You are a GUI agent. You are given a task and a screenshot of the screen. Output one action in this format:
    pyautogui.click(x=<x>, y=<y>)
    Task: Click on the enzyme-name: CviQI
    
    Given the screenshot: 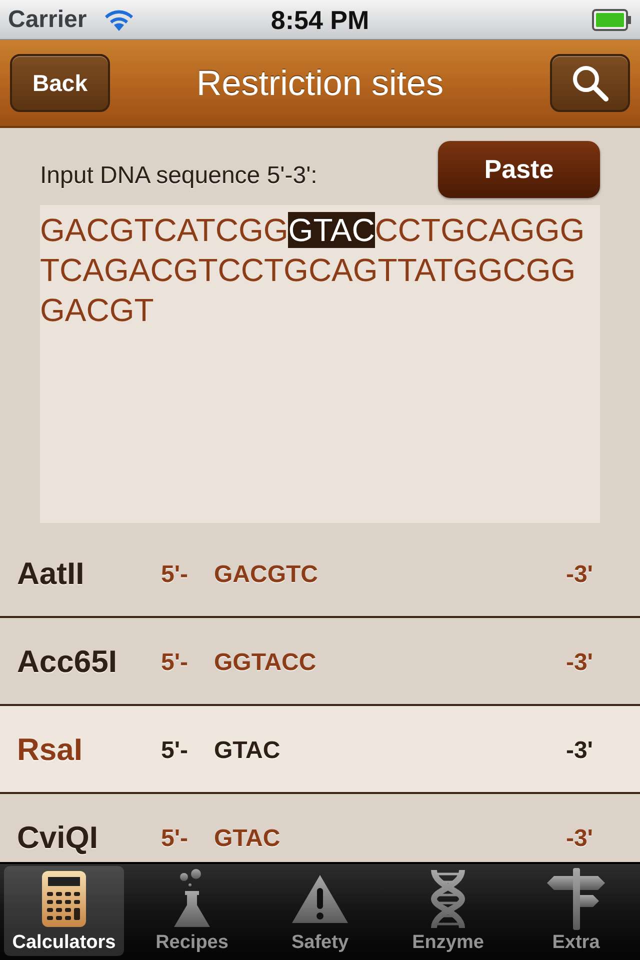 What is the action you would take?
    pyautogui.click(x=57, y=837)
    